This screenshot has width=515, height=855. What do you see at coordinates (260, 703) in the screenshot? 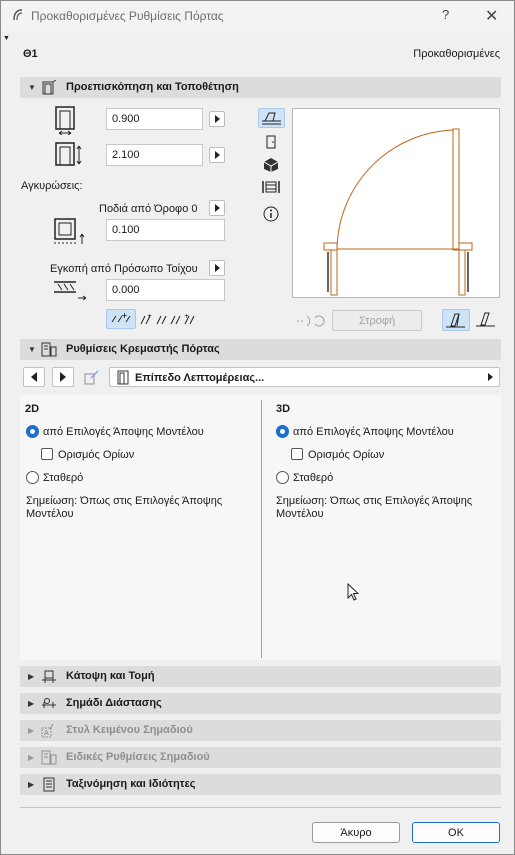
I see `section-dimension-marker: ▶ Σημάδι Διάστασης` at bounding box center [260, 703].